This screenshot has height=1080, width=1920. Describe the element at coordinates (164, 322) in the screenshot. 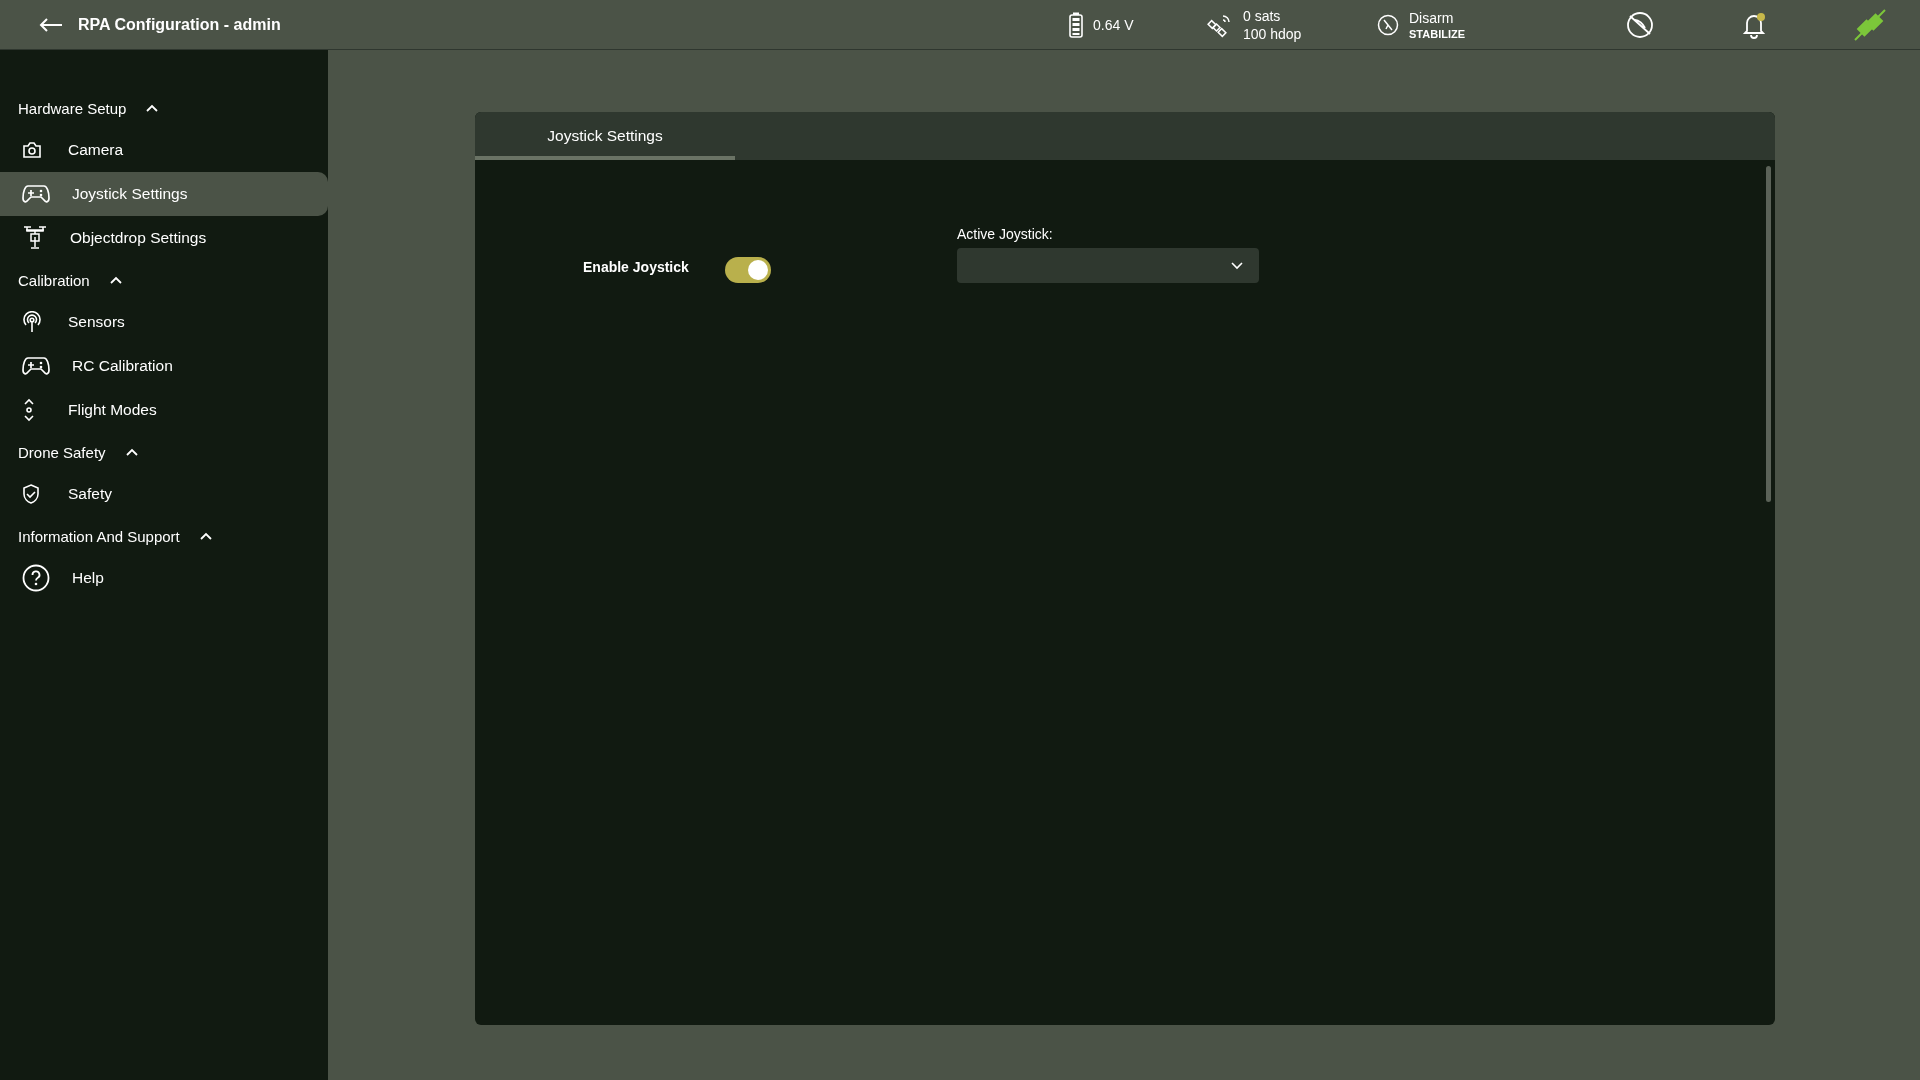

I see `sidebar-item: Sensors` at that location.